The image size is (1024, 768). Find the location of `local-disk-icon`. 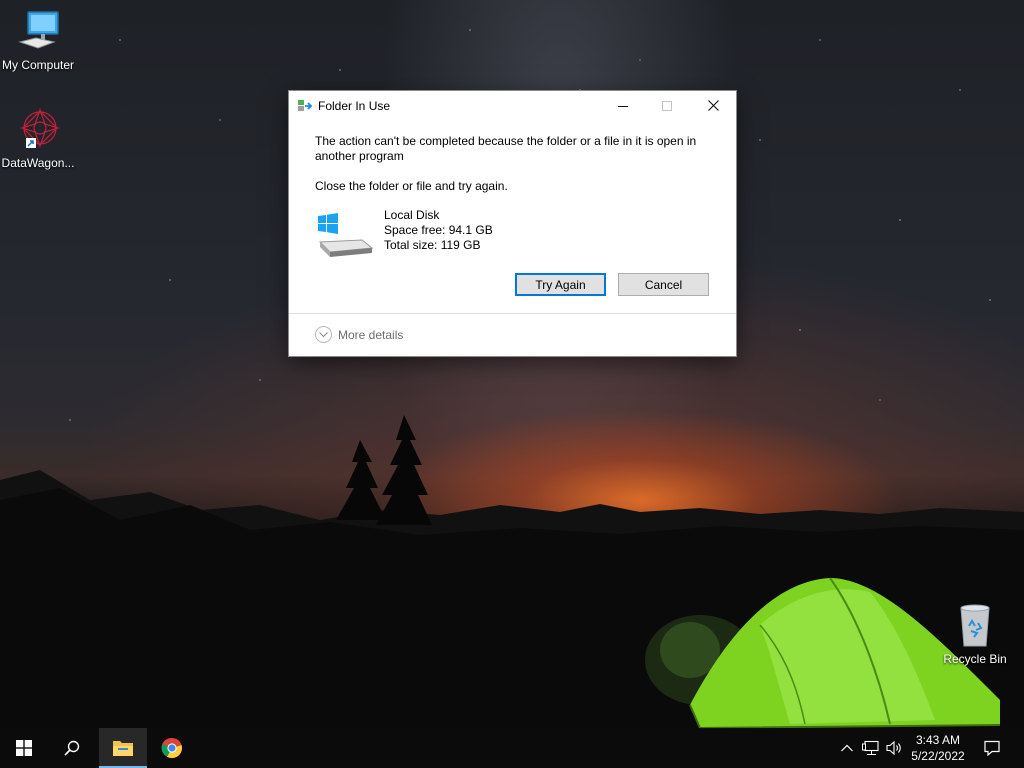

local-disk-icon is located at coordinates (346, 235).